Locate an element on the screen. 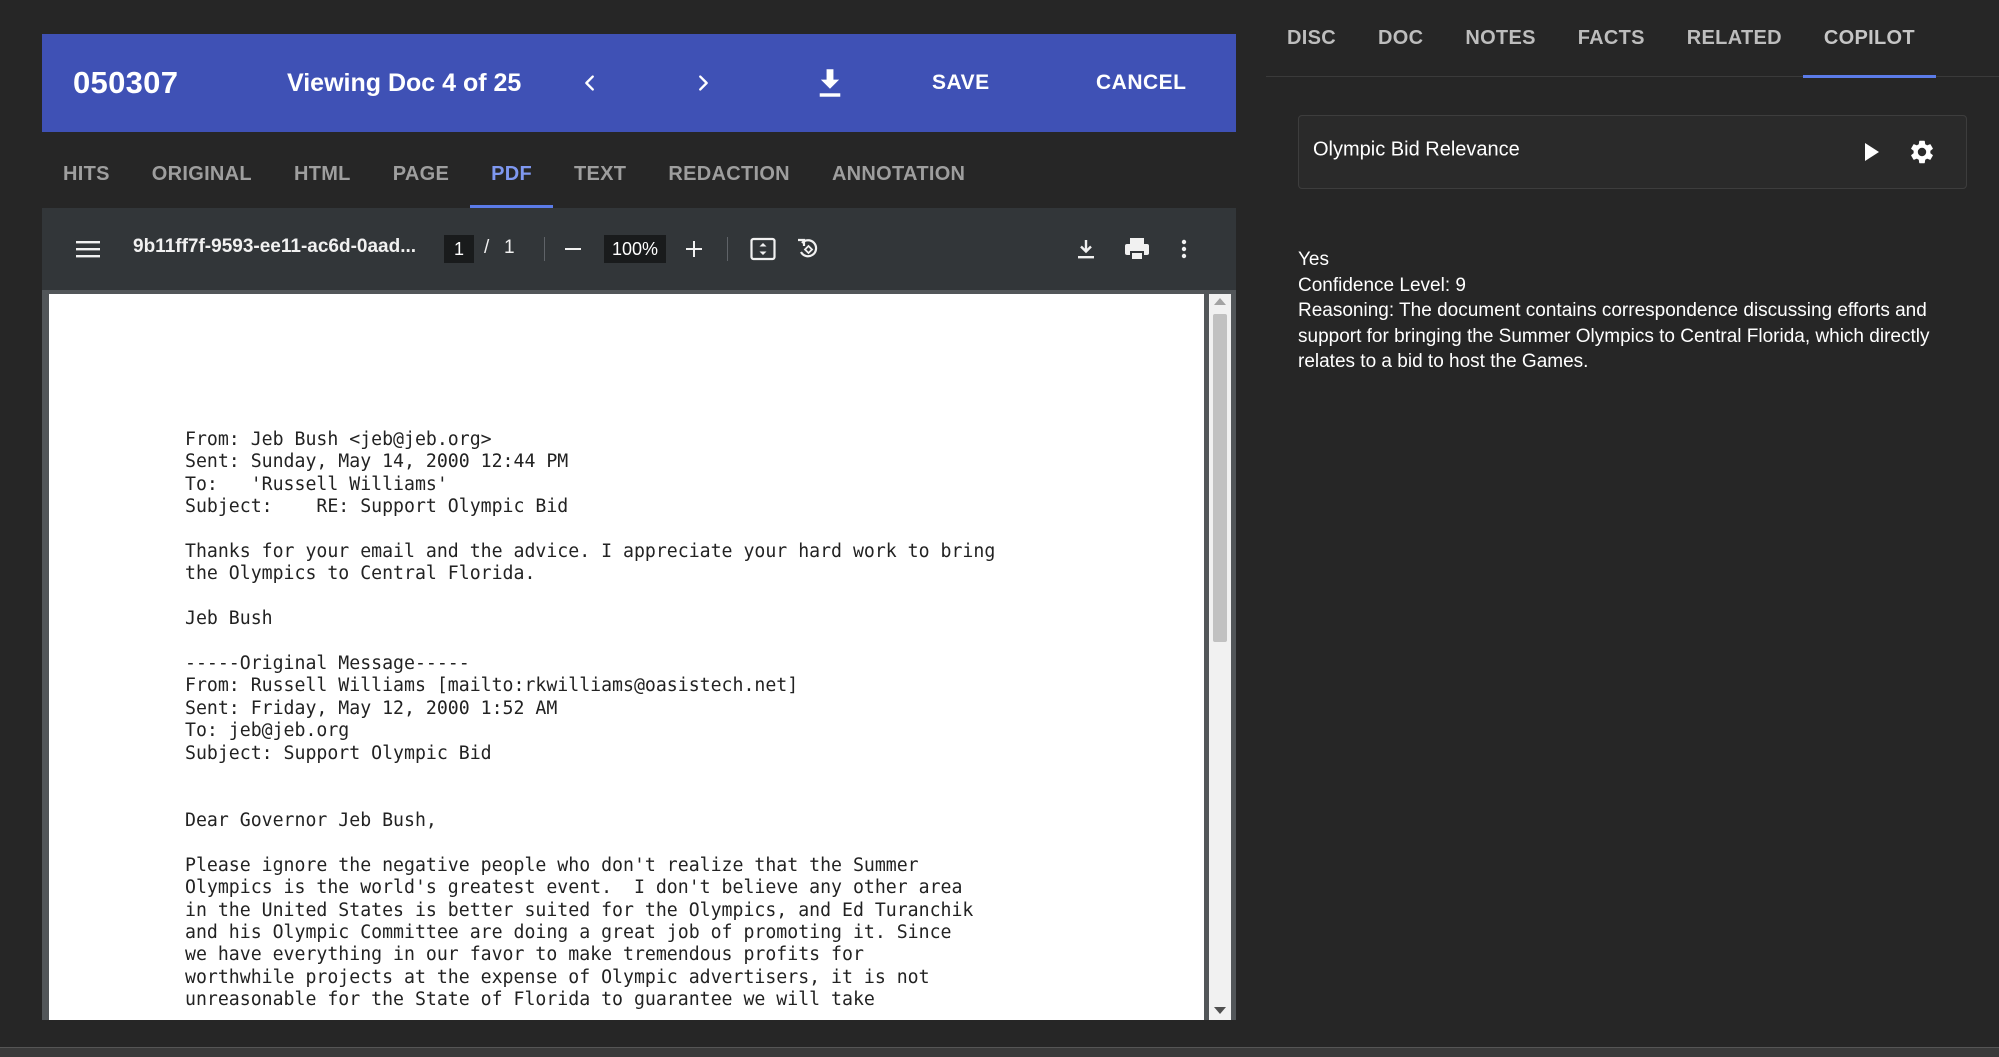  save-button: SAVE is located at coordinates (961, 83).